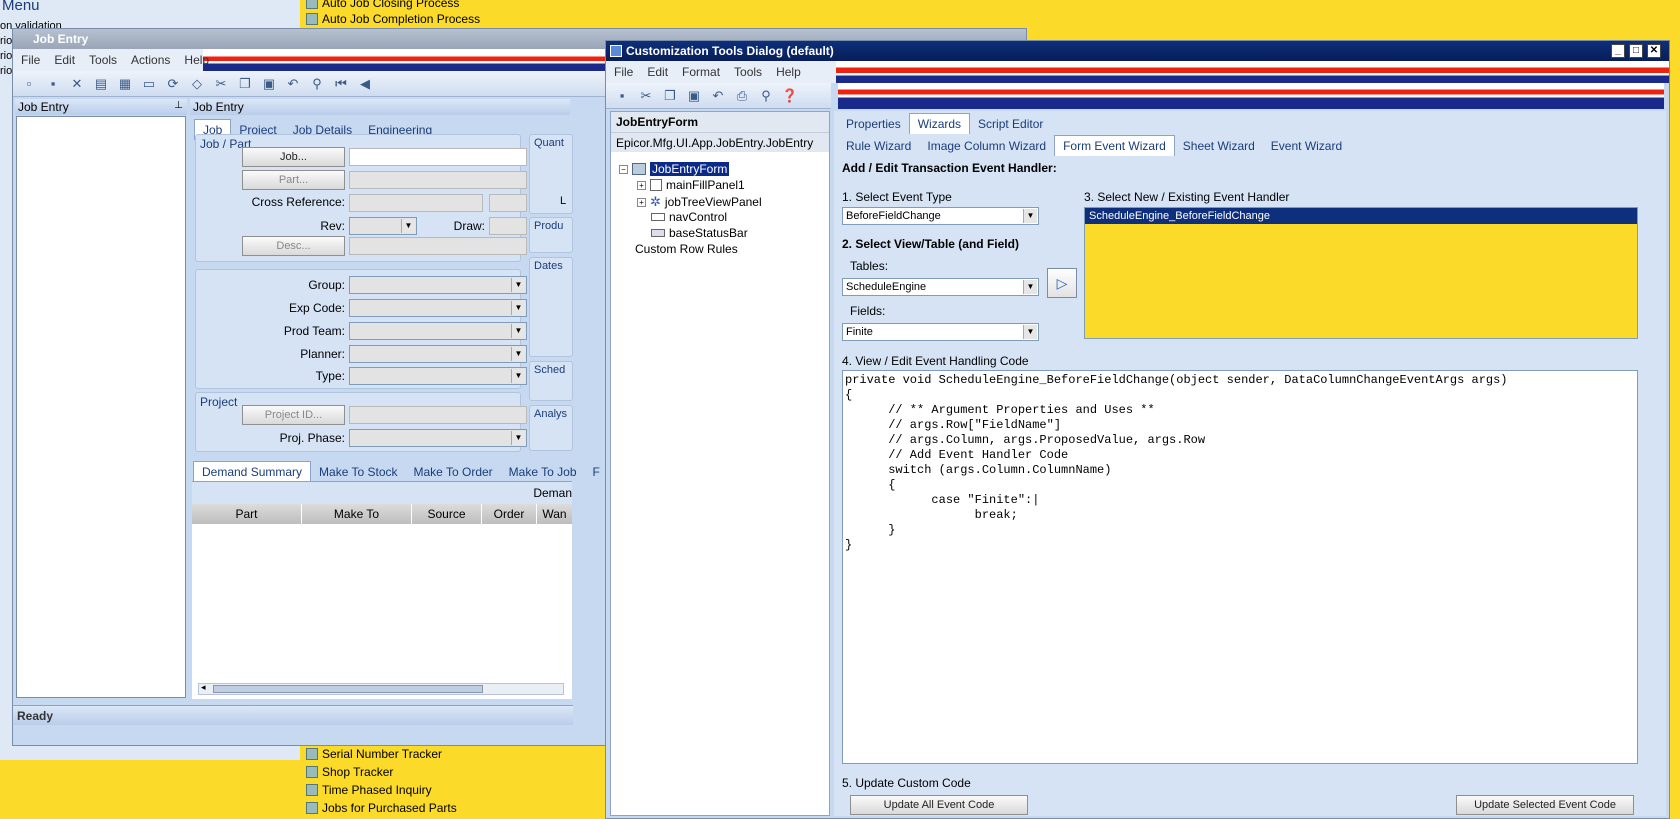 This screenshot has width=1680, height=819. What do you see at coordinates (1545, 805) in the screenshot?
I see `update-selected-event-code-button: Update Selected Event Code` at bounding box center [1545, 805].